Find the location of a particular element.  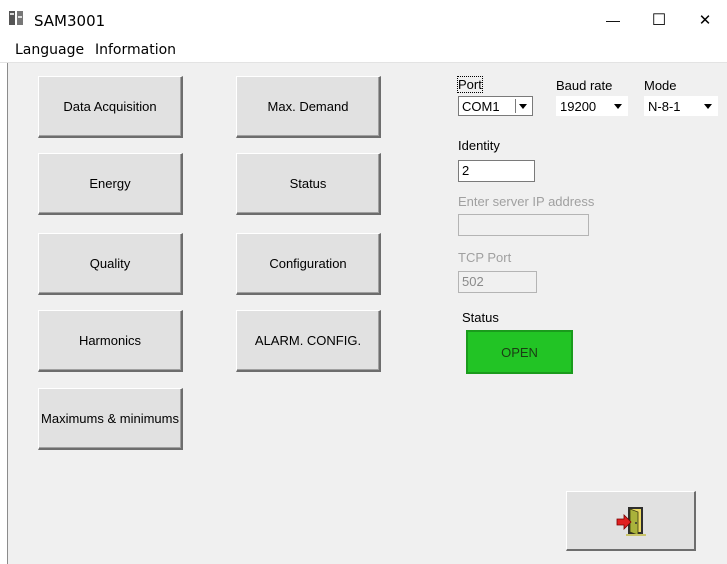

minimize-icon: — is located at coordinates (613, 20).